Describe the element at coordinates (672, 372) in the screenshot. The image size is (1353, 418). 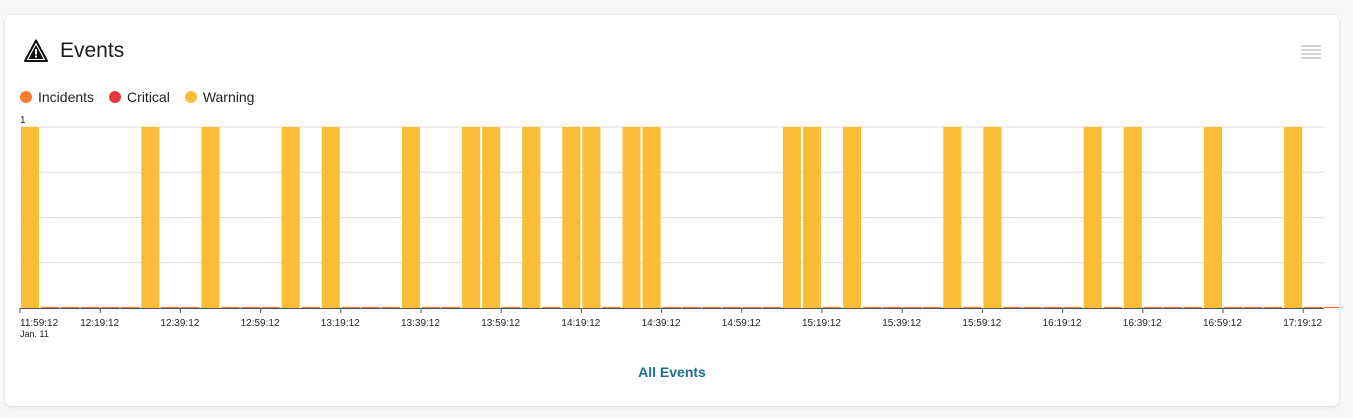
I see `all-events-link: All Events` at that location.